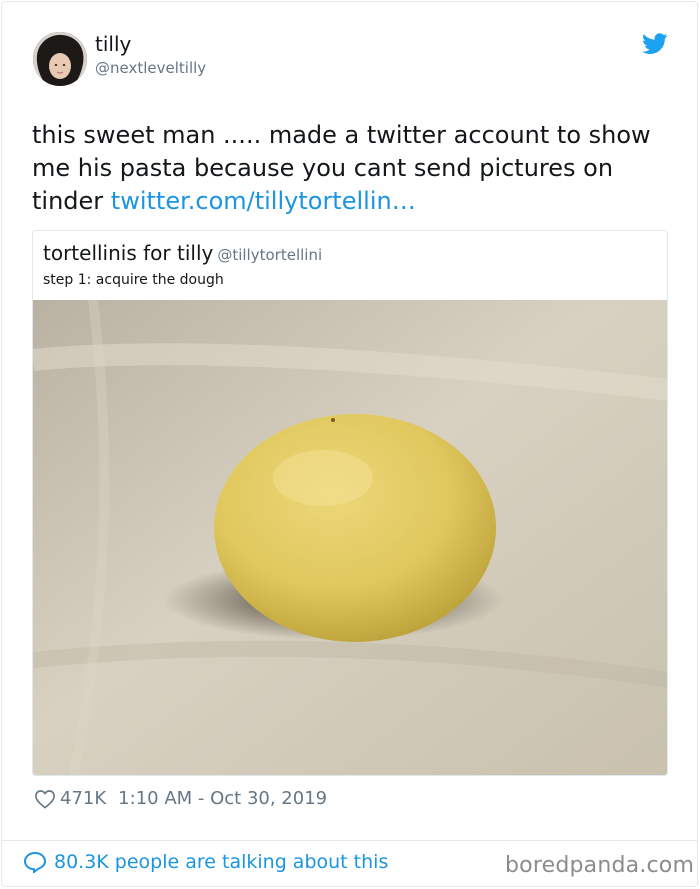  I want to click on author-display-name: tilly, so click(113, 44).